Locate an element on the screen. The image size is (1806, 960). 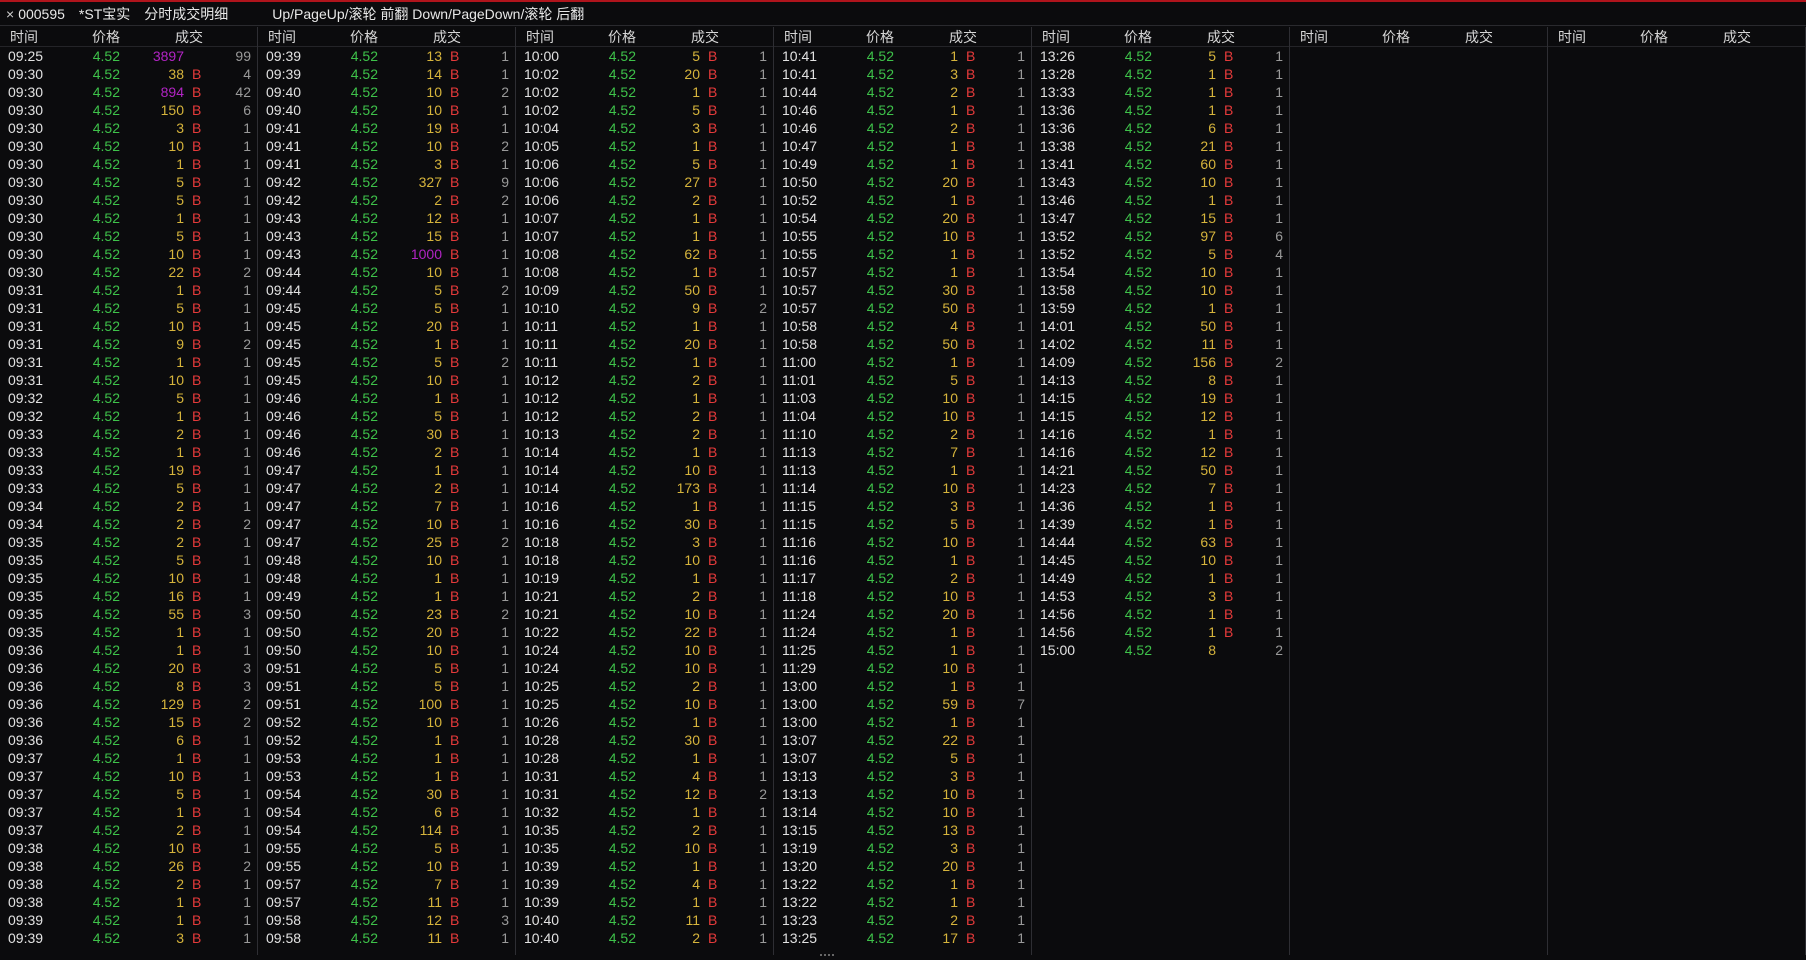
close-icon: × is located at coordinates (9, 14).